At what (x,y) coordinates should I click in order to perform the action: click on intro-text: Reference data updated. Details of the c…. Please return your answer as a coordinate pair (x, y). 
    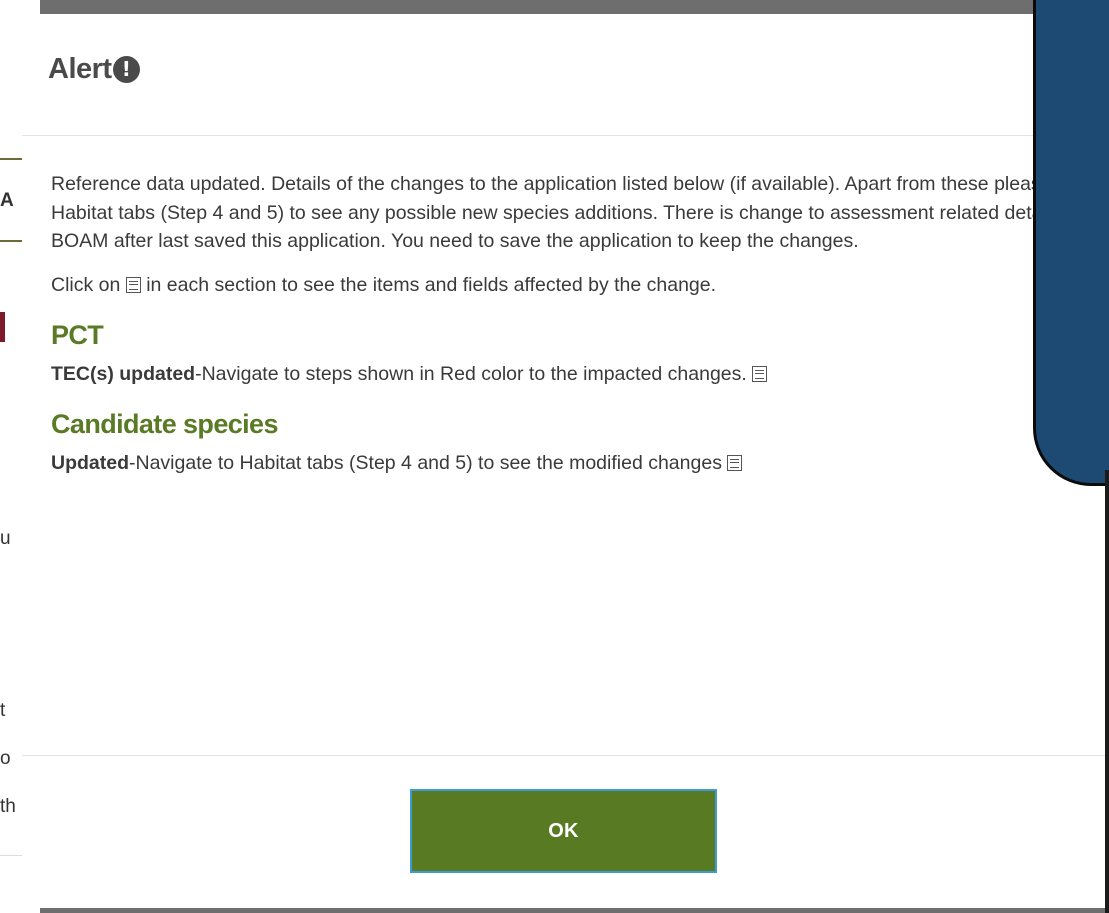
    Looking at the image, I should click on (571, 212).